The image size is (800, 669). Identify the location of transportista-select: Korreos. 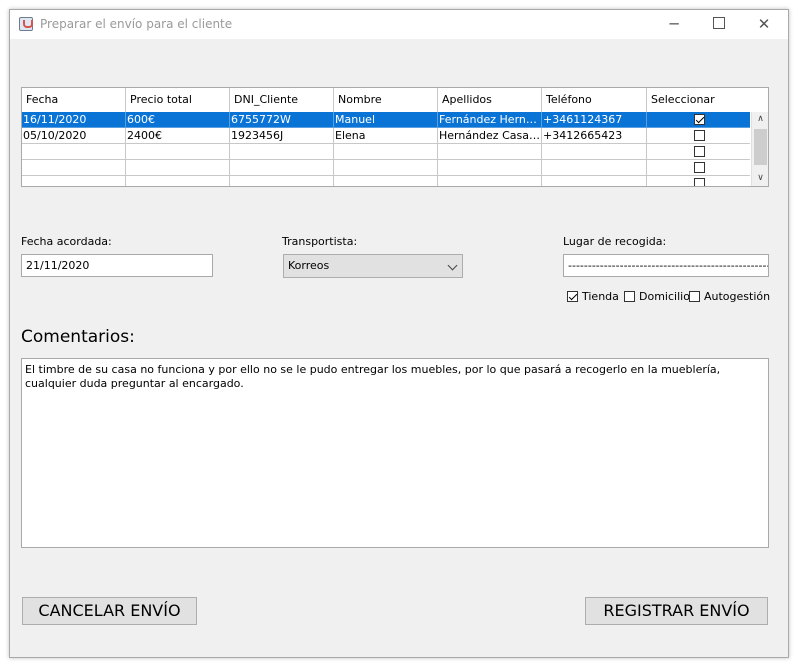
(373, 266).